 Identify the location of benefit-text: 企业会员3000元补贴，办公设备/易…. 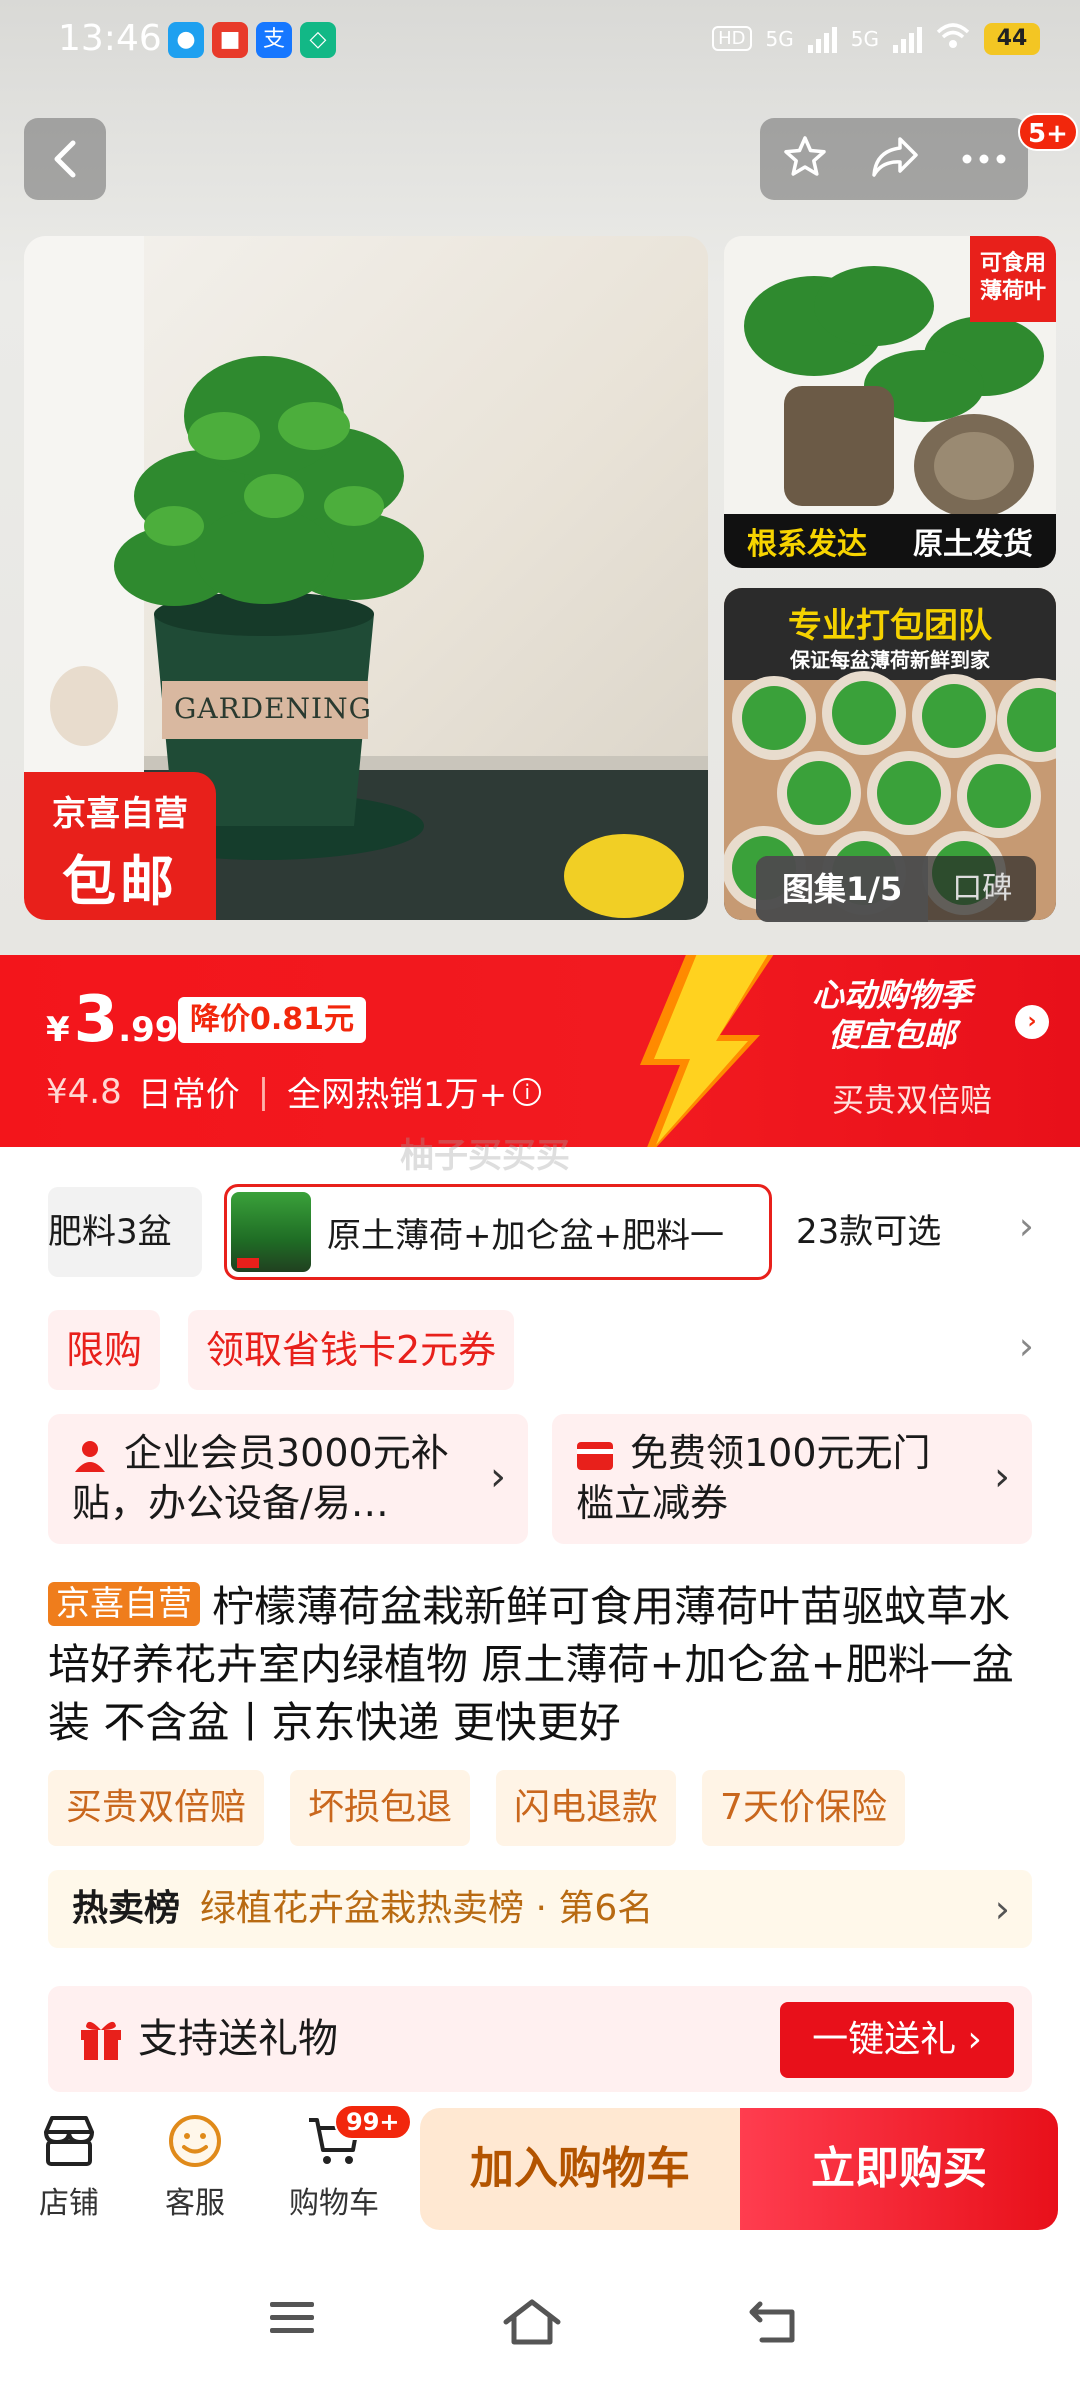
(260, 1478).